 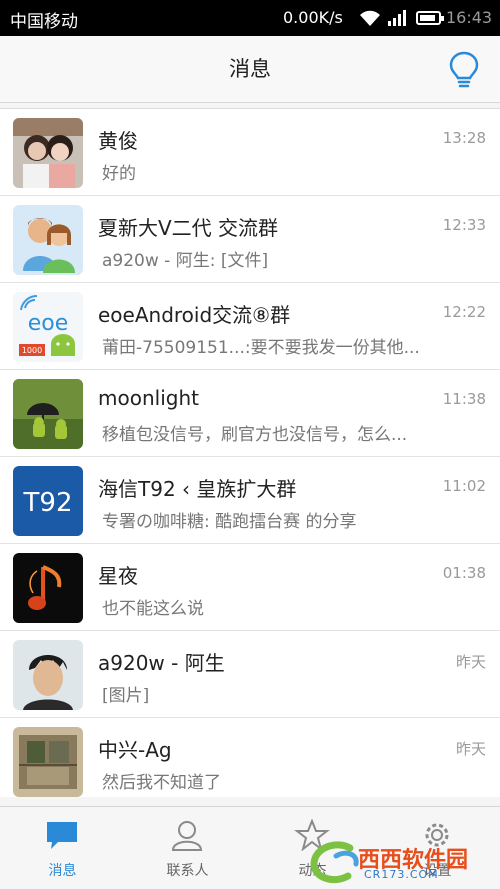 I want to click on avatar: T92, so click(x=48, y=501).